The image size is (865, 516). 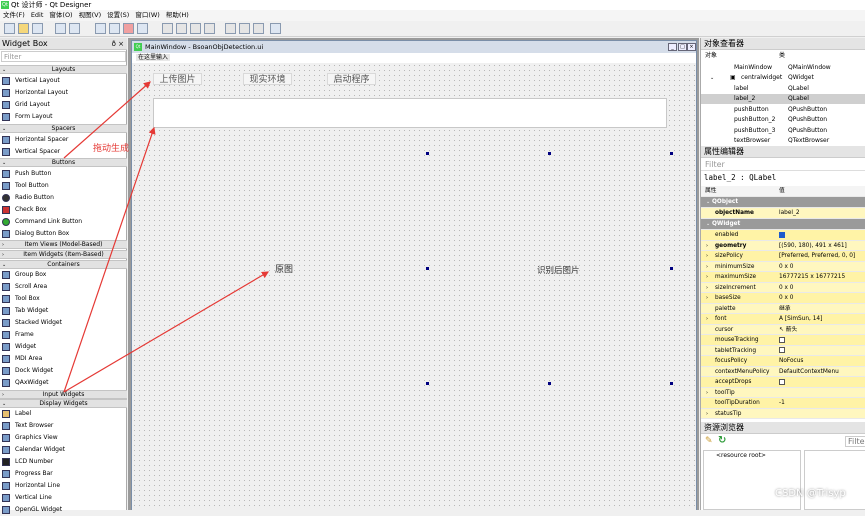 What do you see at coordinates (725, 308) in the screenshot?
I see `prop-name: palette` at bounding box center [725, 308].